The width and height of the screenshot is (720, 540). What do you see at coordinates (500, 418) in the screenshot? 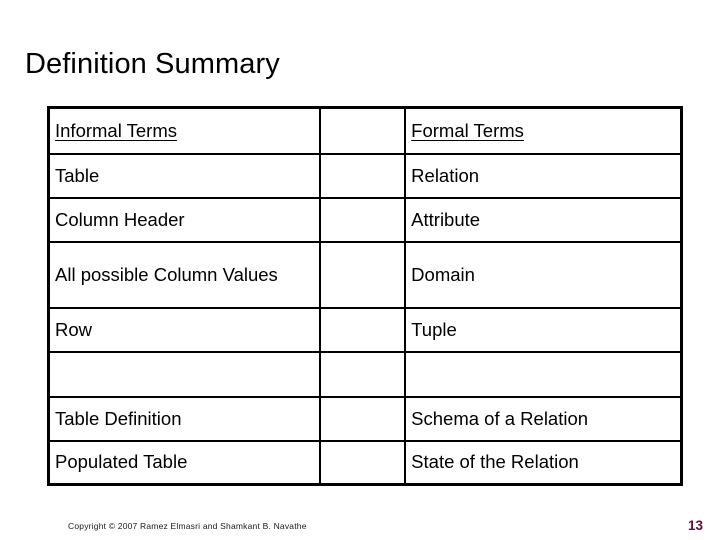
I see `formal-term-label: Schema of a Relation` at bounding box center [500, 418].